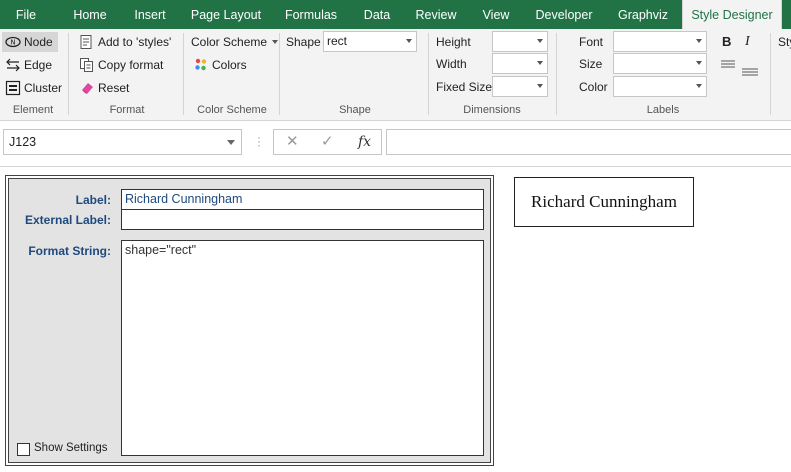  Describe the element at coordinates (67, 220) in the screenshot. I see `external-label-caption: External Label:` at that location.